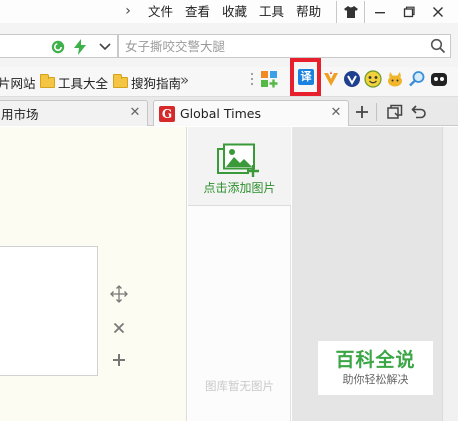 Image resolution: width=458 pixels, height=421 pixels. I want to click on menu-items: 文件 查看 收藏 工具 帮助, so click(234, 11).